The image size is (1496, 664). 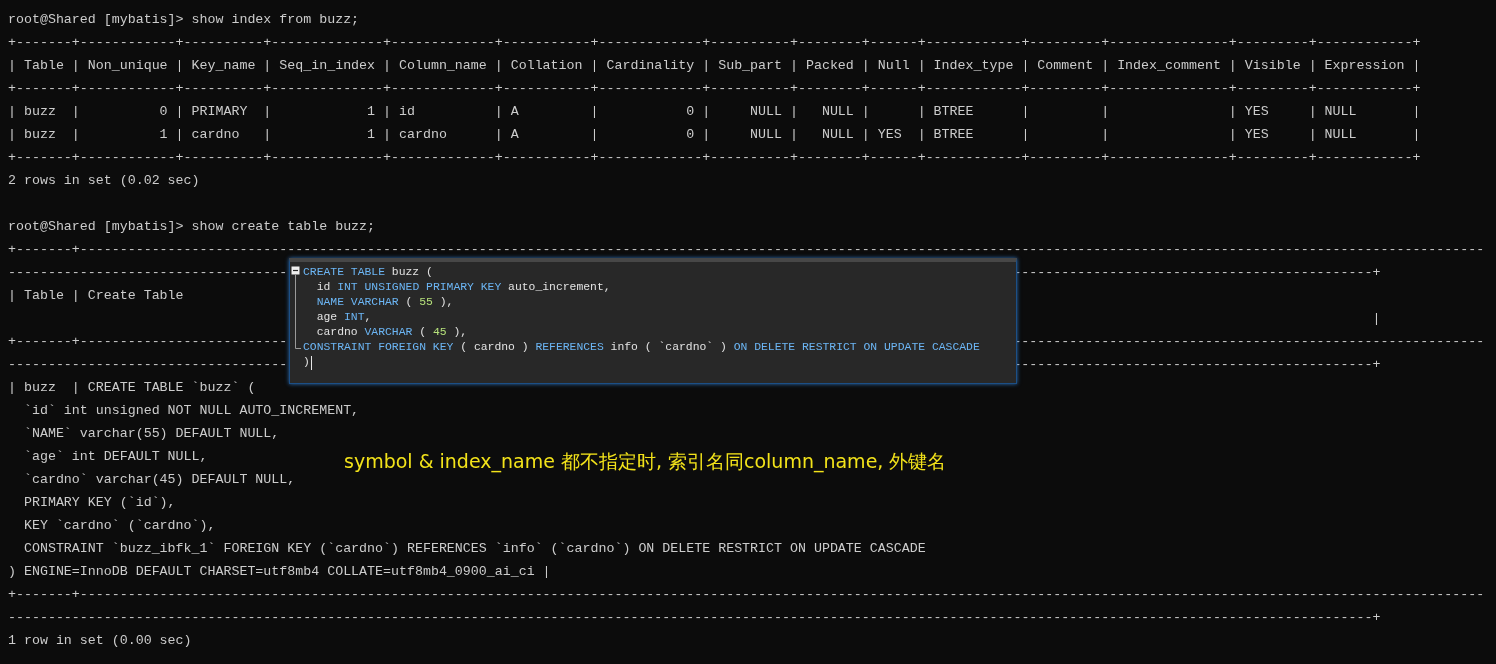 What do you see at coordinates (184, 20) in the screenshot?
I see `terminal-line: root@Shared [mybatis]> show index from buzz;` at bounding box center [184, 20].